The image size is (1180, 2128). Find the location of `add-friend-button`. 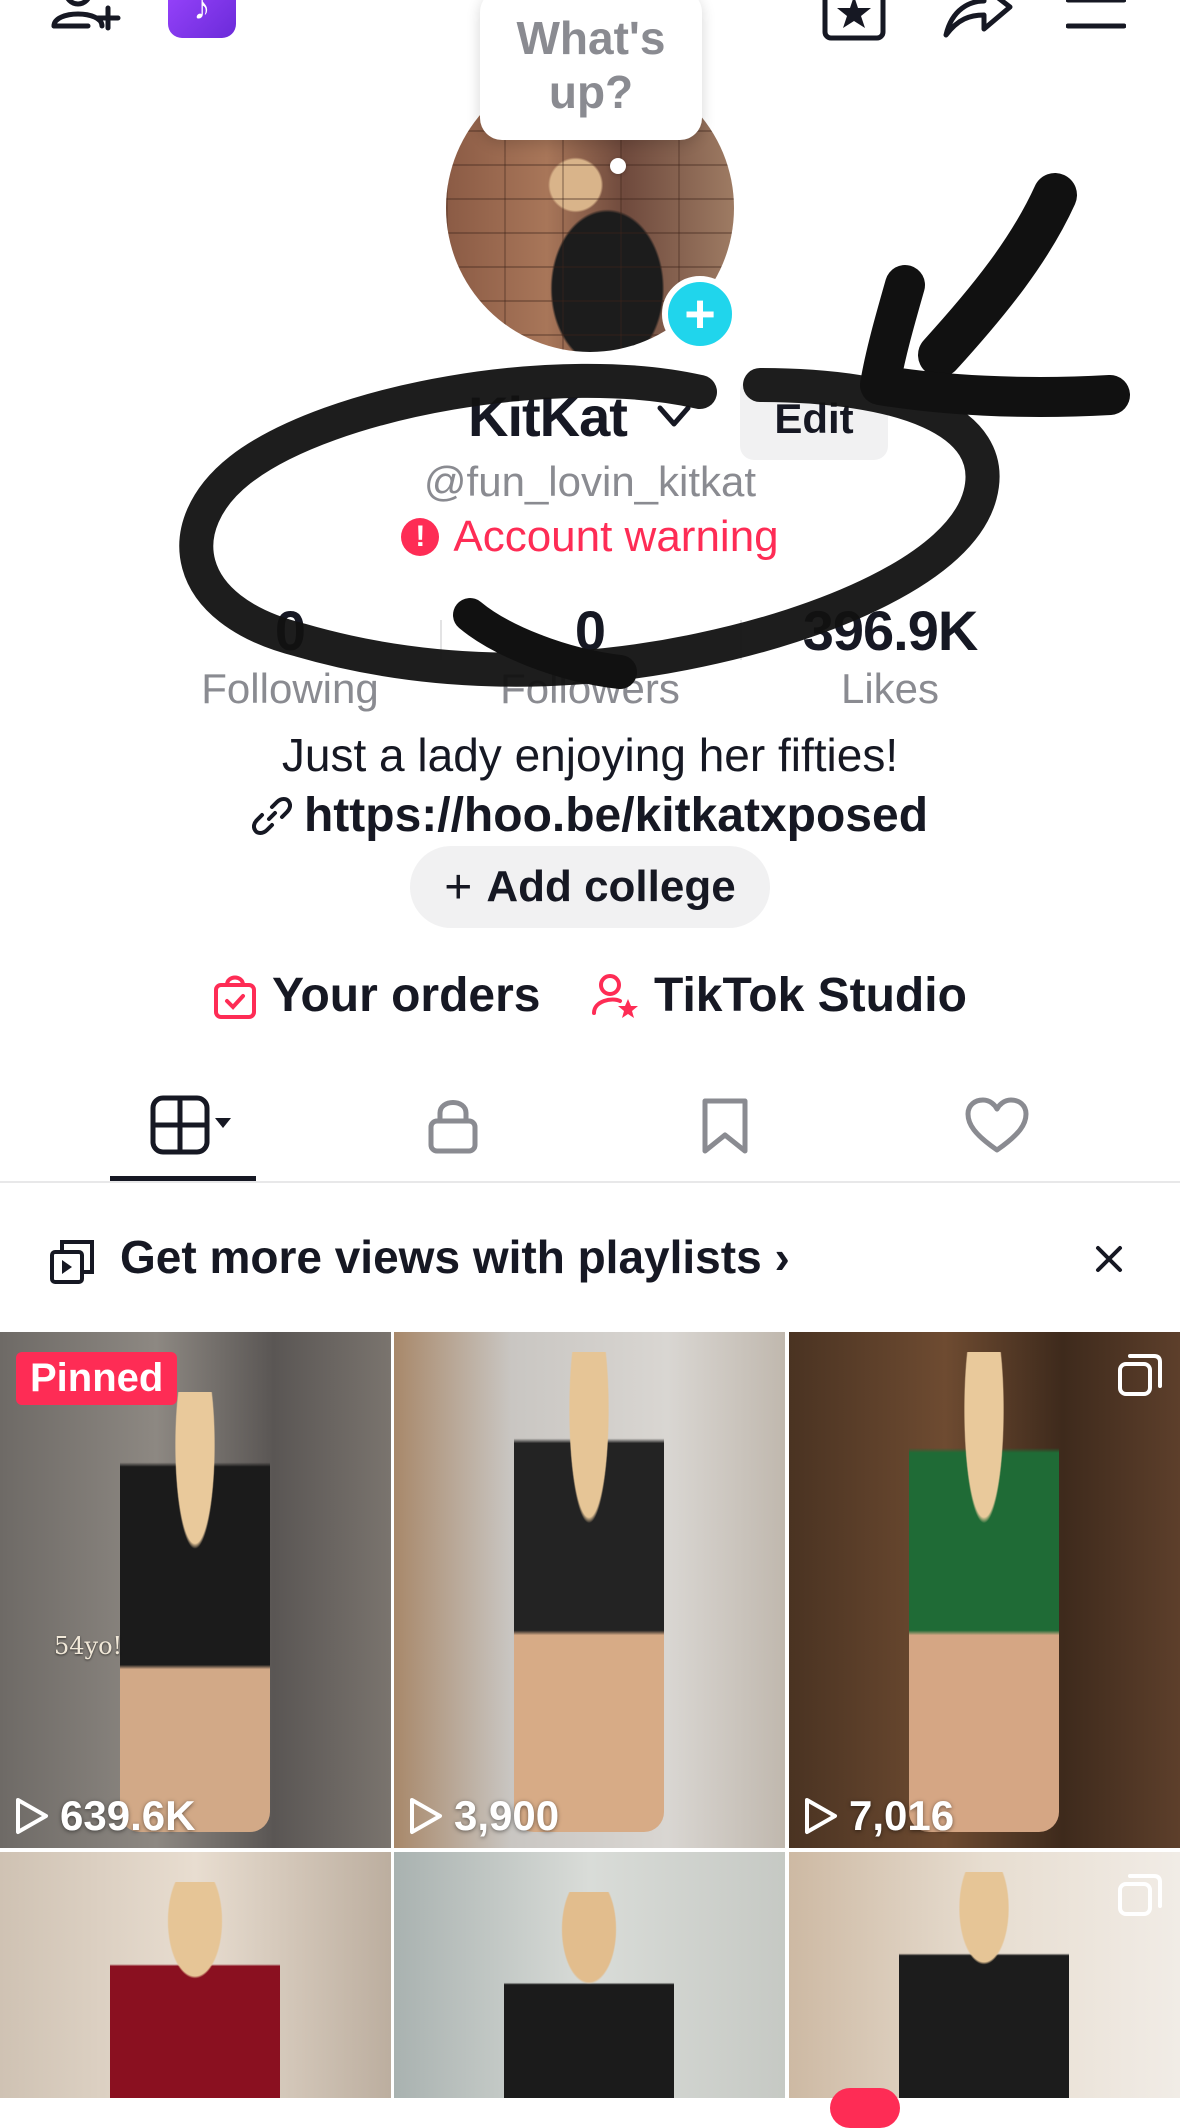

add-friend-button is located at coordinates (86, 25).